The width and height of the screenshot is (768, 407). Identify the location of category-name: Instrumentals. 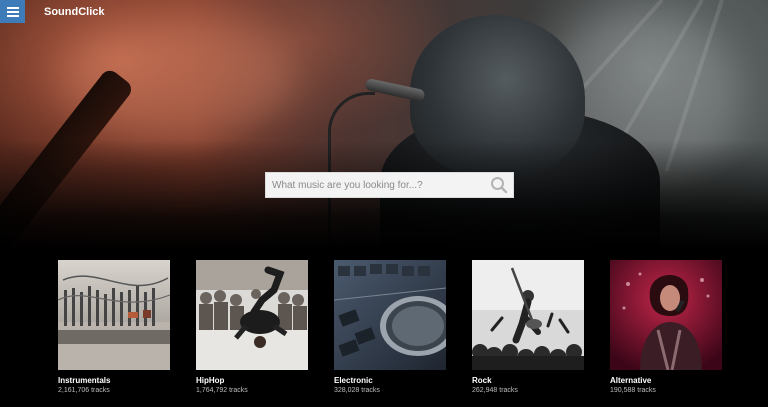
(84, 380).